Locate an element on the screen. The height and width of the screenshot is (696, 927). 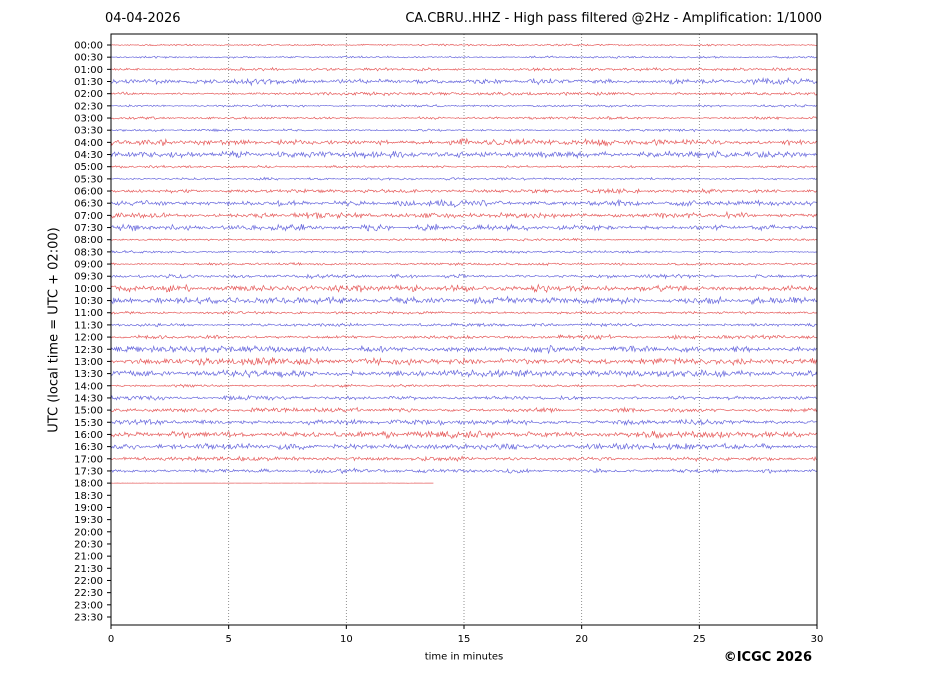
row-label: 15:30 is located at coordinates (88, 423).